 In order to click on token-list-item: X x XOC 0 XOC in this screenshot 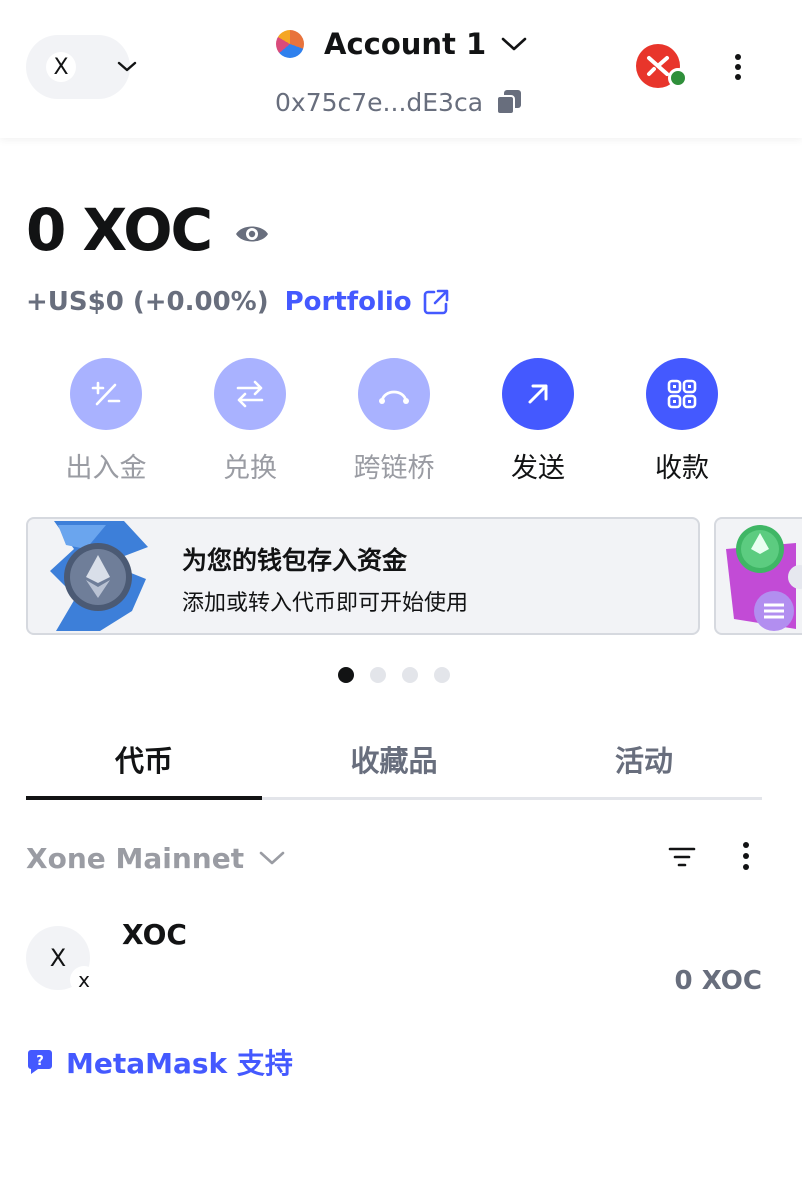, I will do `click(394, 958)`.